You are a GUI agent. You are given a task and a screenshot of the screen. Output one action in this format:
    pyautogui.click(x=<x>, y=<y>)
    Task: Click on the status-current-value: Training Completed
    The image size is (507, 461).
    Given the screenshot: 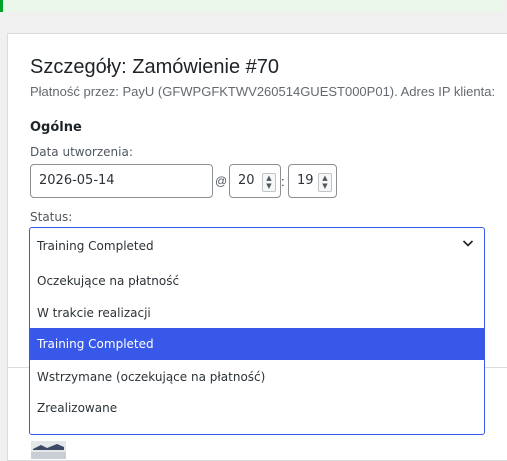 What is the action you would take?
    pyautogui.click(x=257, y=244)
    